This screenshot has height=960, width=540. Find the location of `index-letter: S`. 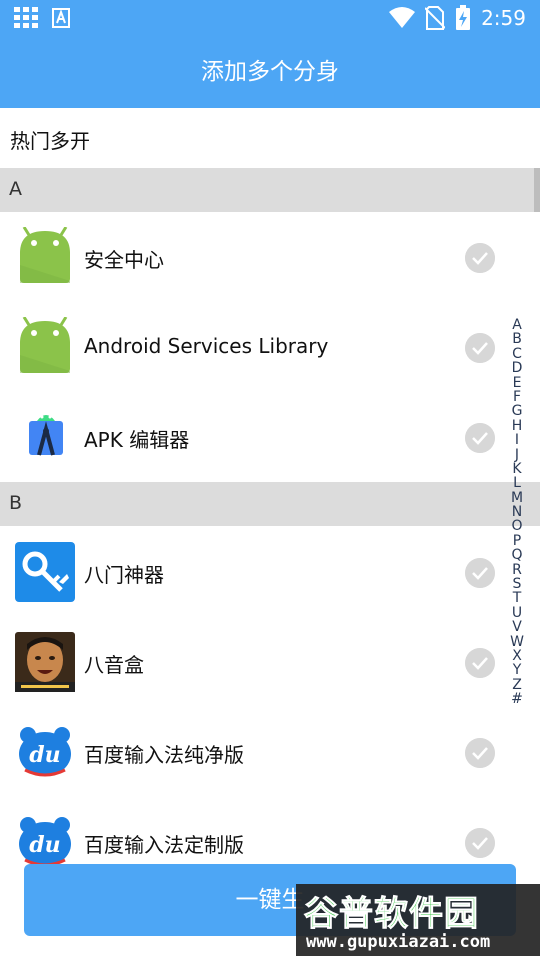

index-letter: S is located at coordinates (517, 584).